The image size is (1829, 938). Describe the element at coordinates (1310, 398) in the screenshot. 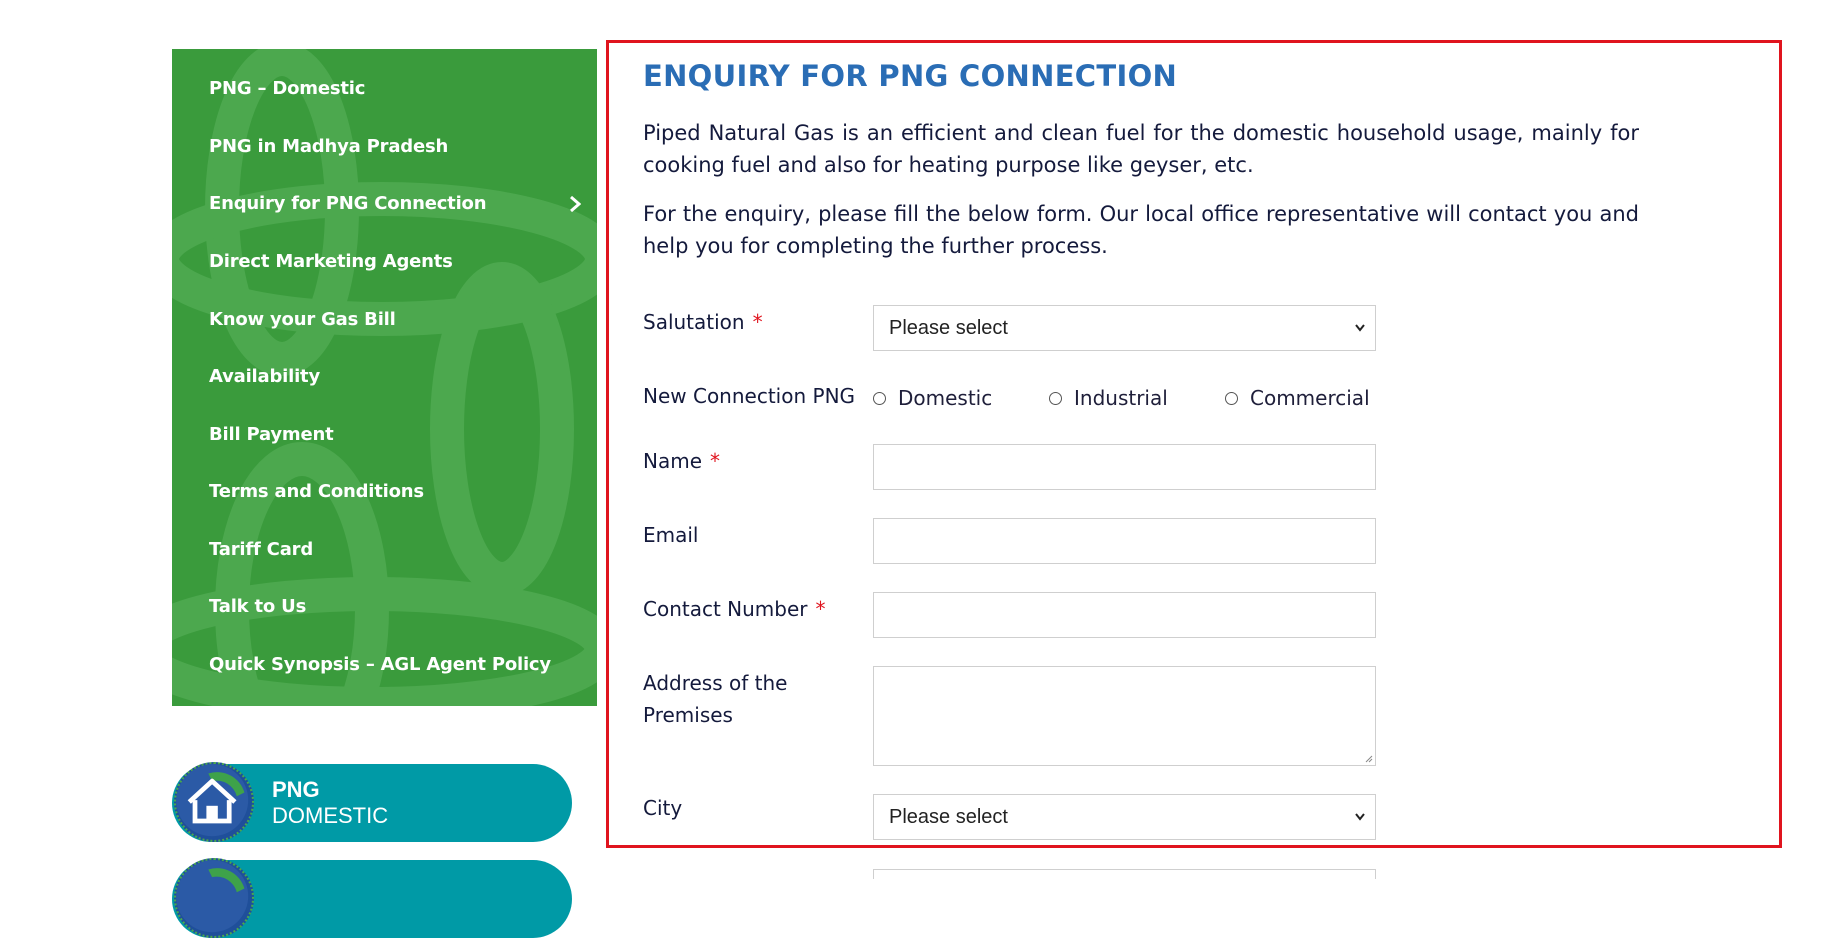

I see `radio-label: Commercial` at that location.